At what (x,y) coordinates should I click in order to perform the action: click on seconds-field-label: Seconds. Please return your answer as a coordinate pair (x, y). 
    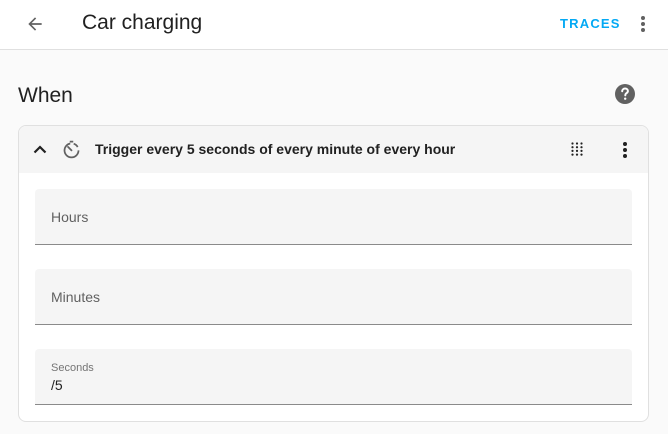
    Looking at the image, I should click on (72, 368).